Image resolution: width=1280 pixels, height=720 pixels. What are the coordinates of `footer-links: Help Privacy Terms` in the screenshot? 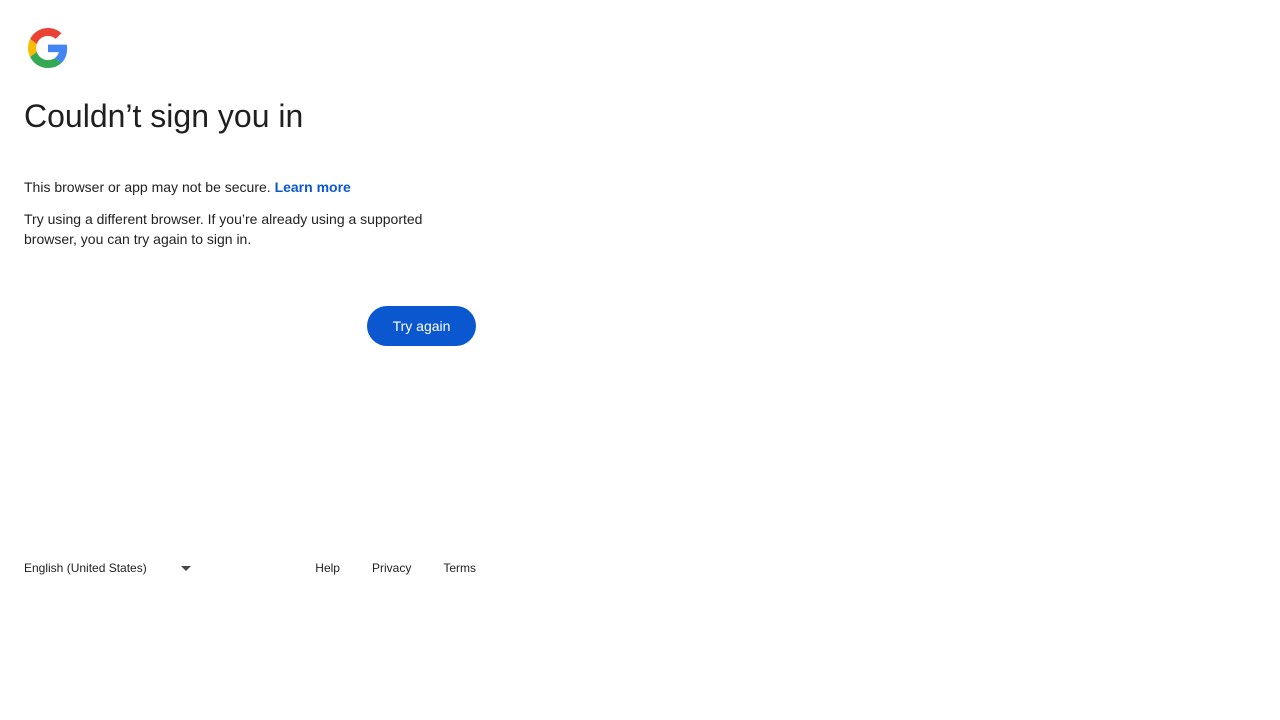 It's located at (395, 568).